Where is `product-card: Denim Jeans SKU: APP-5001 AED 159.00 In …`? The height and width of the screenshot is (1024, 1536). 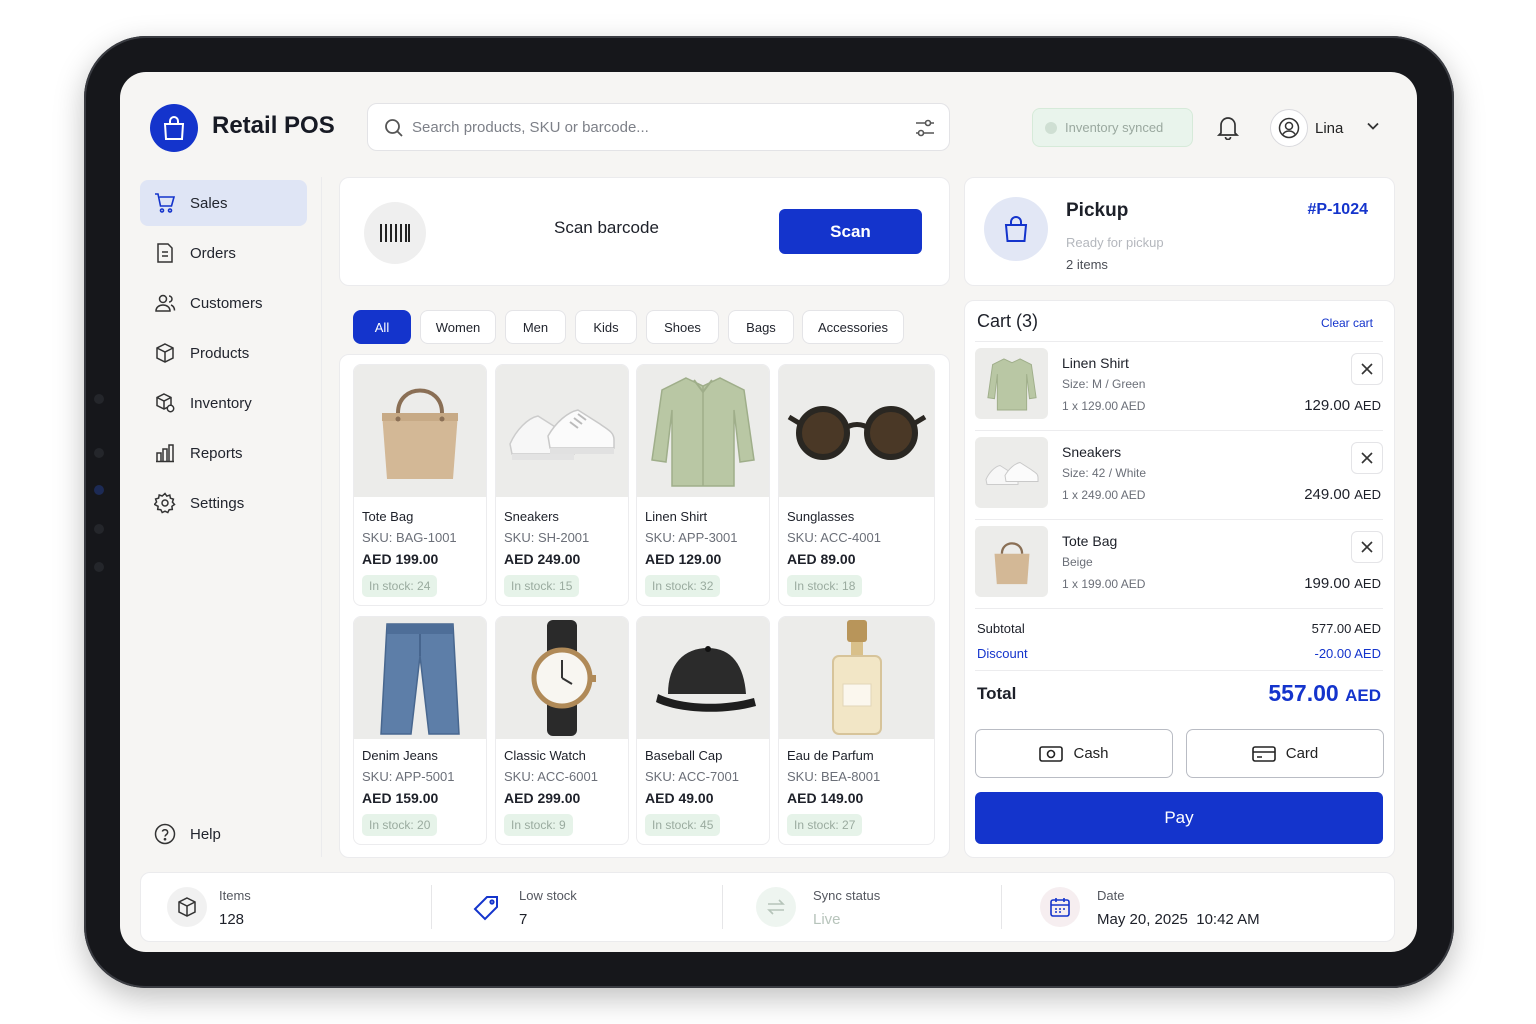
product-card: Denim Jeans SKU: APP-5001 AED 159.00 In … is located at coordinates (420, 730).